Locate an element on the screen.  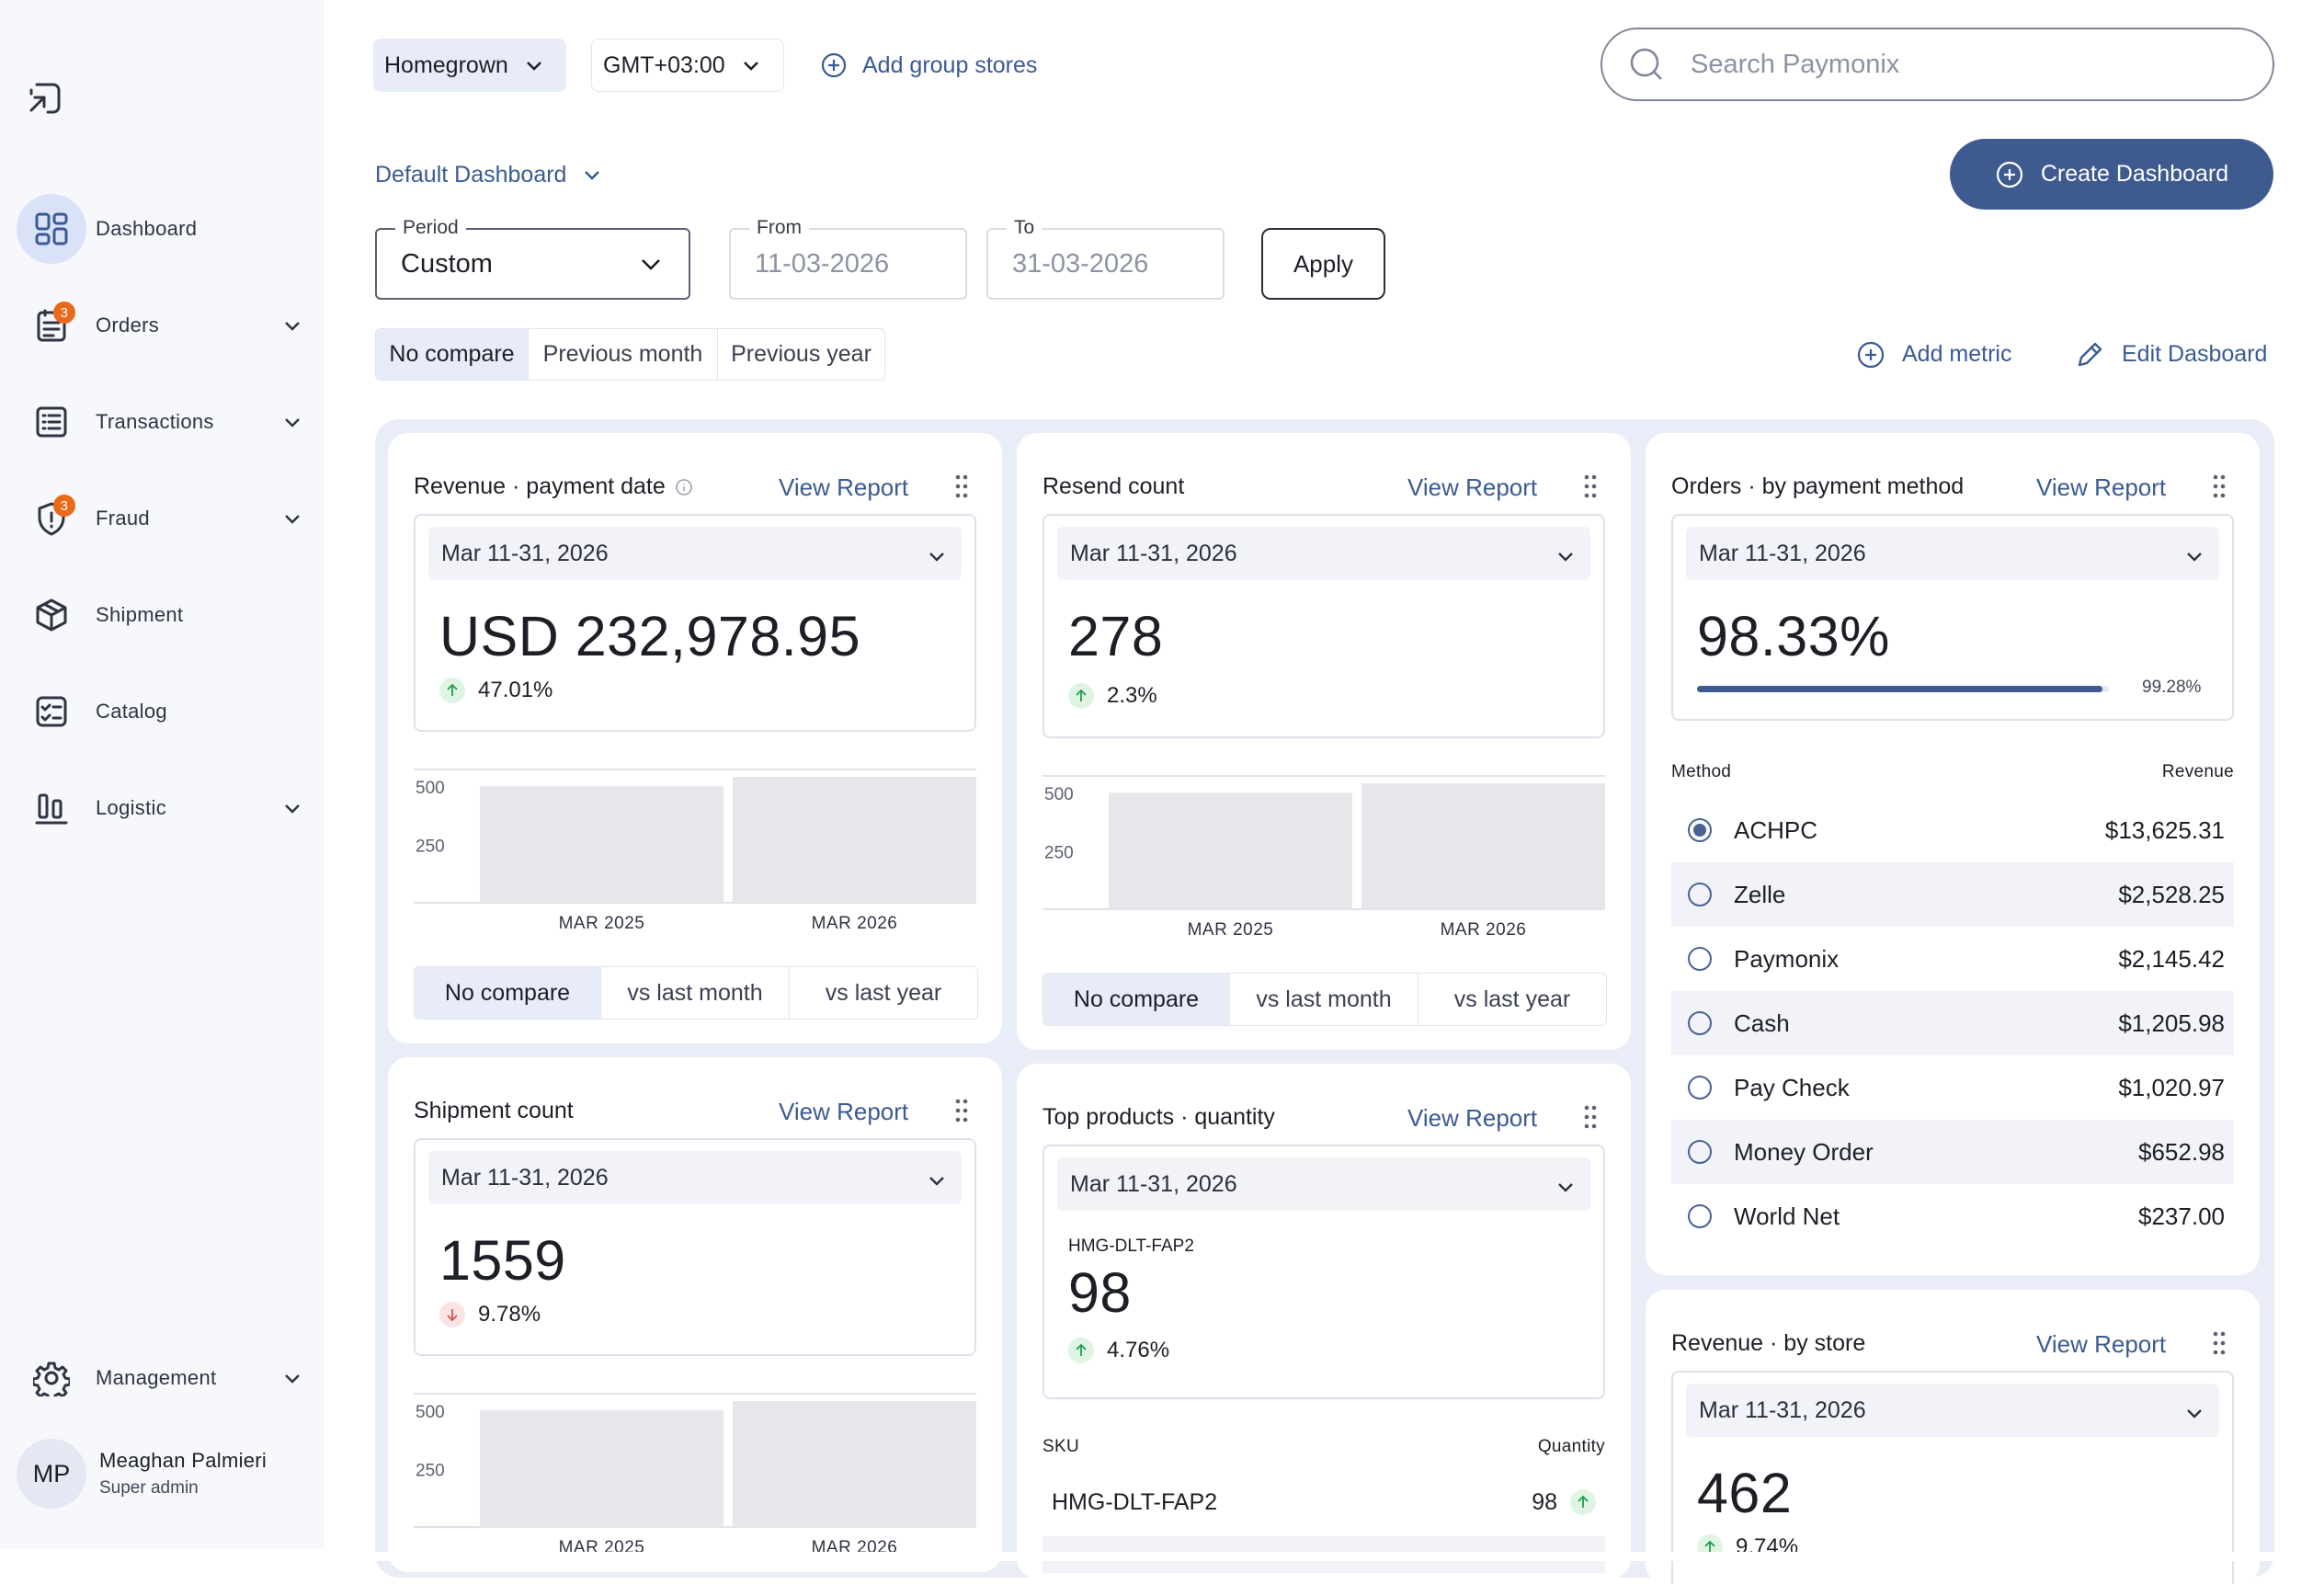
sidebar-item-fraud: 3 Fraud is located at coordinates (164, 519).